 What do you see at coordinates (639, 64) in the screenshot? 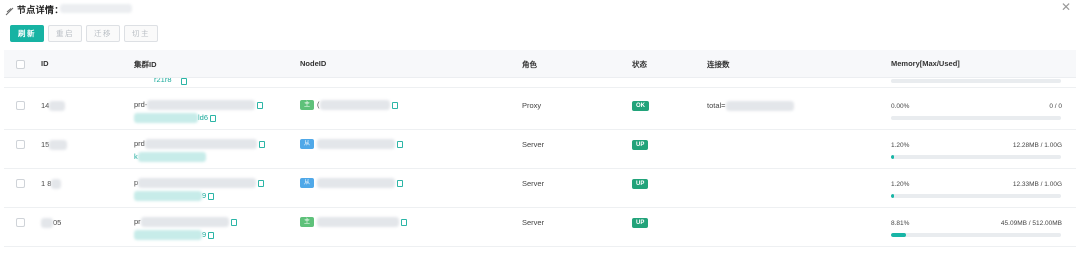
I see `header-status: 状态` at bounding box center [639, 64].